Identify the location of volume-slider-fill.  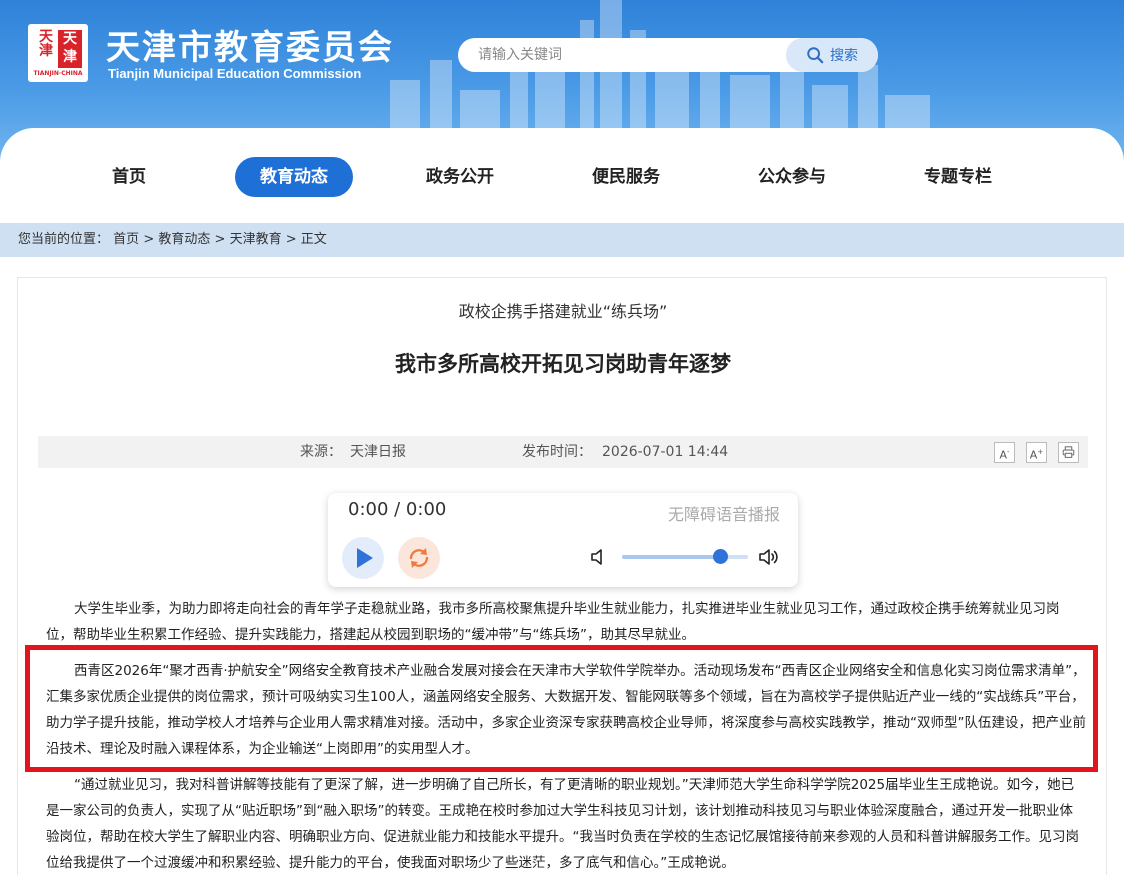
(671, 557).